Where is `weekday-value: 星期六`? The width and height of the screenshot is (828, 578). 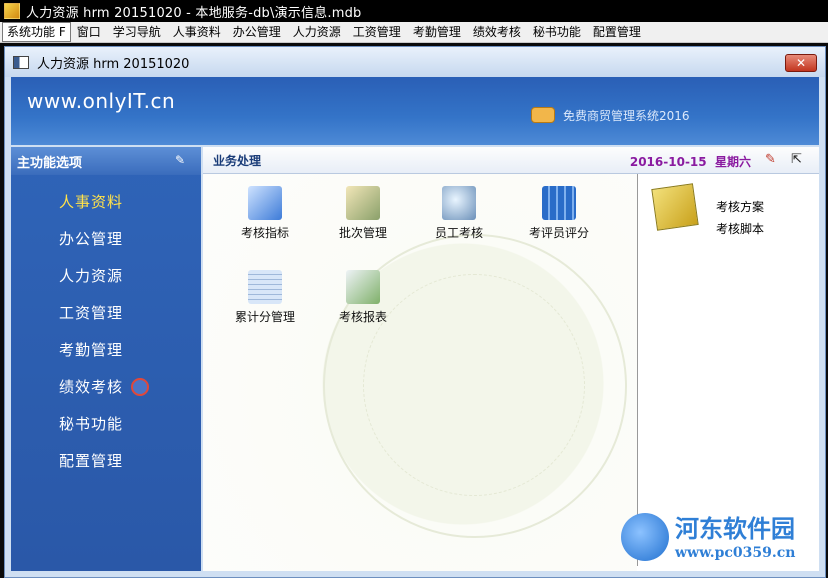 weekday-value: 星期六 is located at coordinates (732, 162).